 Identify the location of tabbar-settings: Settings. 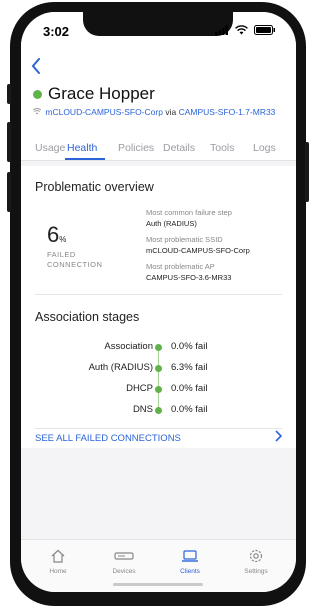
(256, 561).